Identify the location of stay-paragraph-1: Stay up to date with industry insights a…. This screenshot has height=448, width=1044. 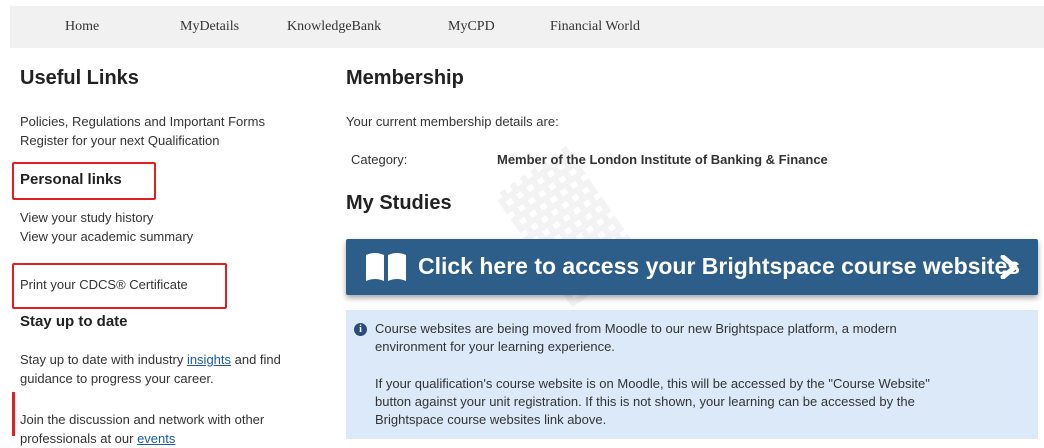
(150, 369).